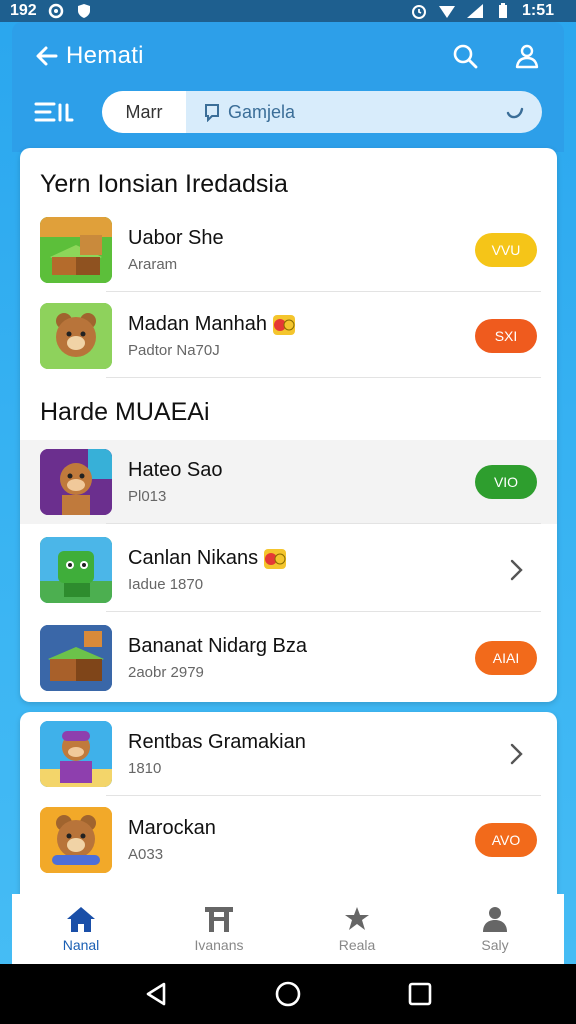  I want to click on status-right: 1:51, so click(482, 11).